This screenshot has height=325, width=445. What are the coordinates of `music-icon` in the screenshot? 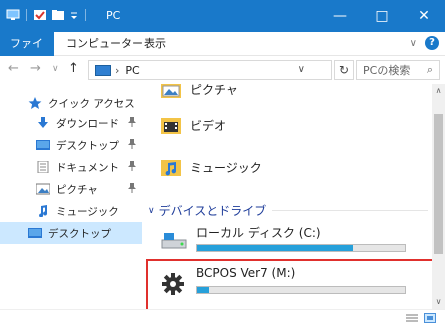 It's located at (43, 211).